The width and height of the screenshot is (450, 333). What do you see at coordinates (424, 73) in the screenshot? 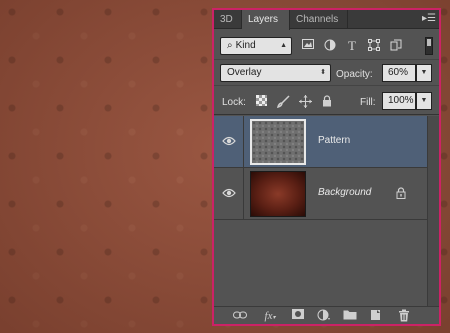
I see `opacity-slider-arrow: ▼` at bounding box center [424, 73].